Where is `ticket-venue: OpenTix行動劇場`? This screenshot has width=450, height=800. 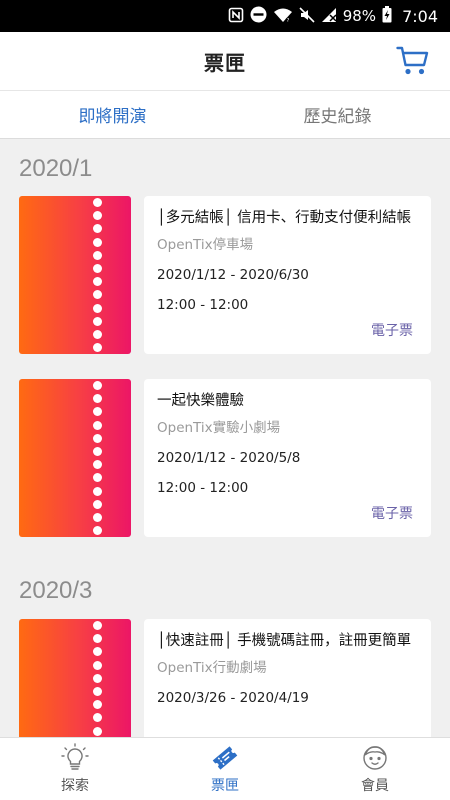
ticket-venue: OpenTix行動劇場 is located at coordinates (212, 668).